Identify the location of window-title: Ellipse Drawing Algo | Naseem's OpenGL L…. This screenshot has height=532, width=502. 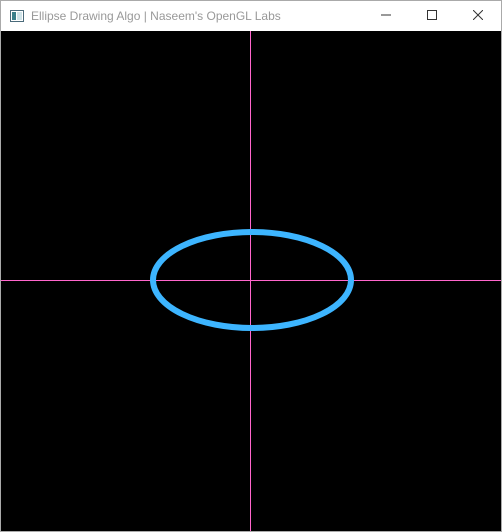
(156, 16).